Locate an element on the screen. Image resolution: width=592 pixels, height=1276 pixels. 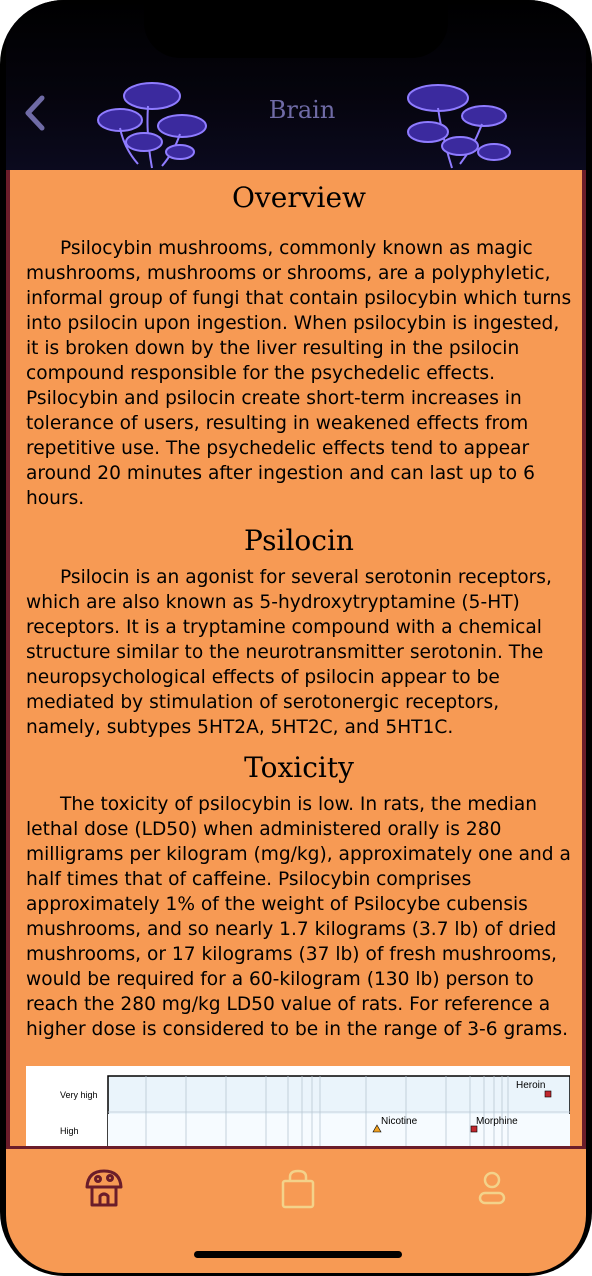
y-label-very-high: Very high is located at coordinates (79, 1095).